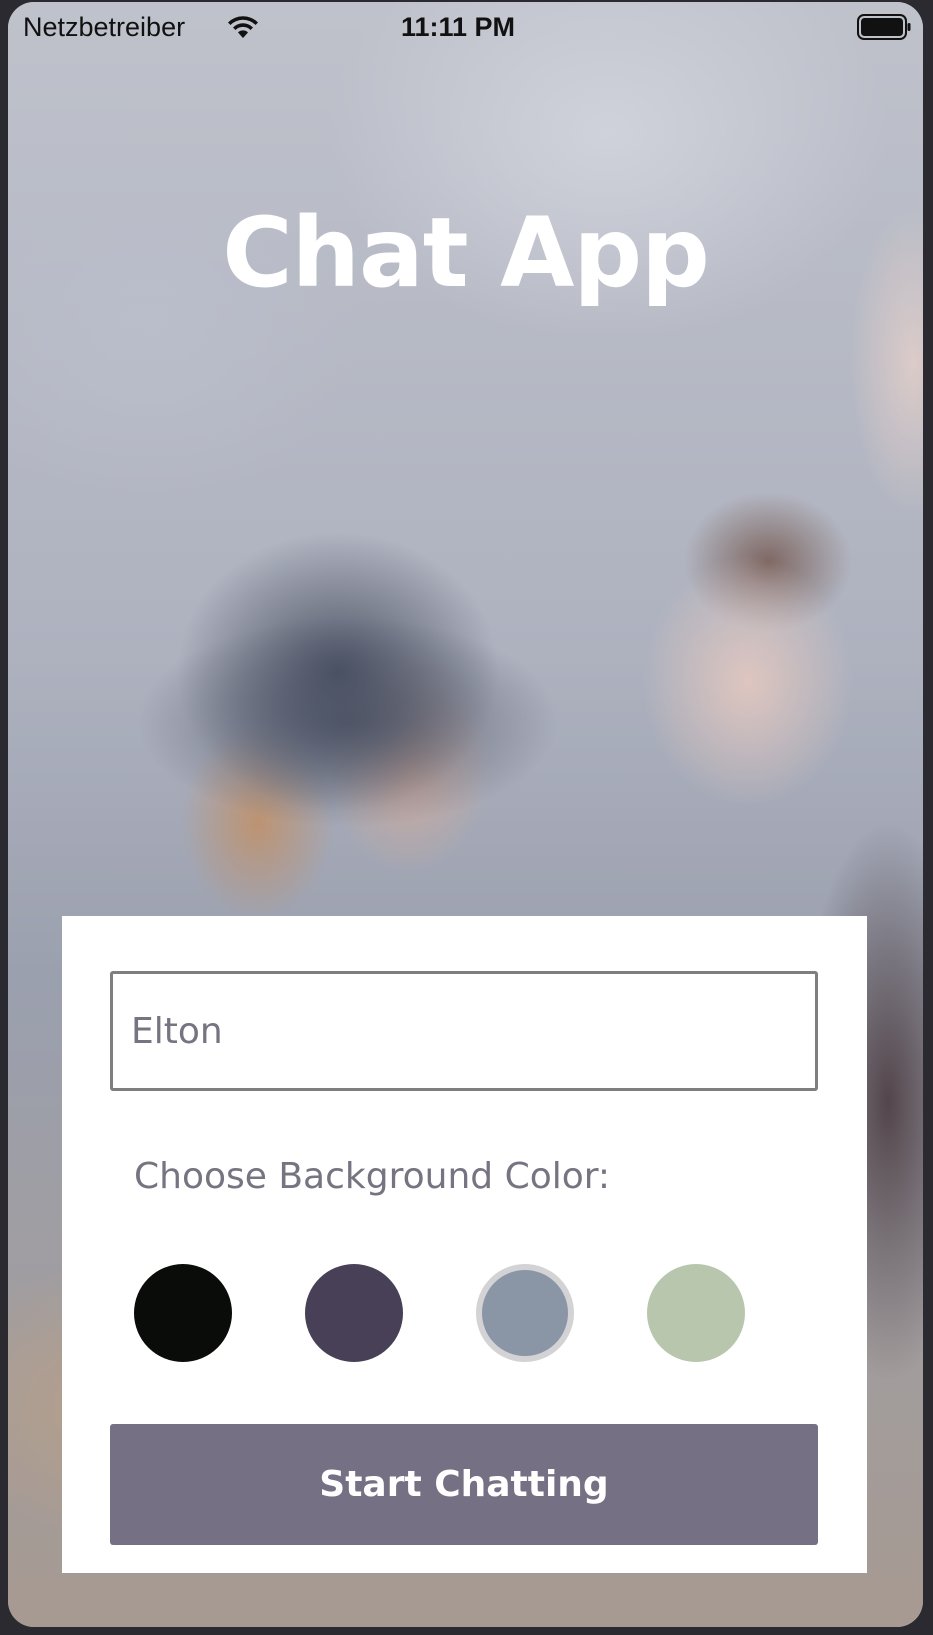 Image resolution: width=933 pixels, height=1635 pixels. I want to click on color-swatch-gray, so click(525, 1313).